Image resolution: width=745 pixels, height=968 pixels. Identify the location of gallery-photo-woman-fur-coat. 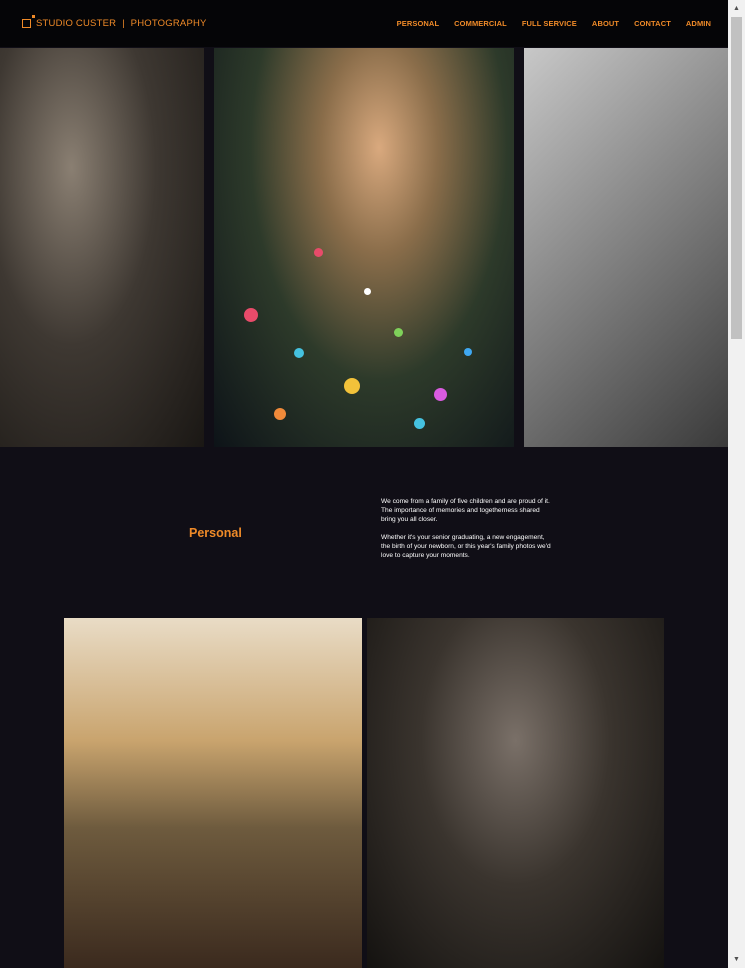
(102, 247).